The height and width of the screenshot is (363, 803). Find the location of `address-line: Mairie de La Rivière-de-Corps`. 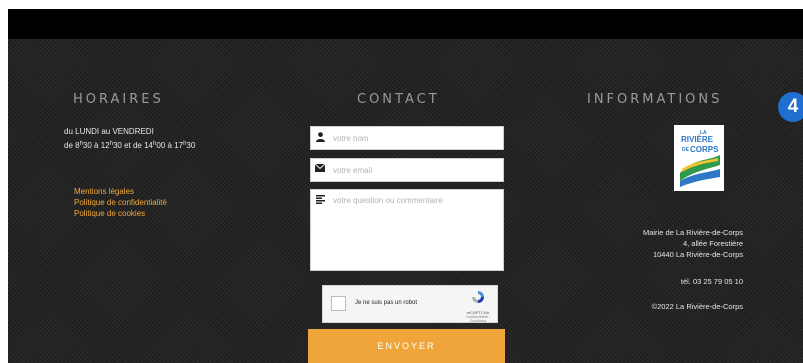

address-line: Mairie de La Rivière-de-Corps is located at coordinates (692, 232).